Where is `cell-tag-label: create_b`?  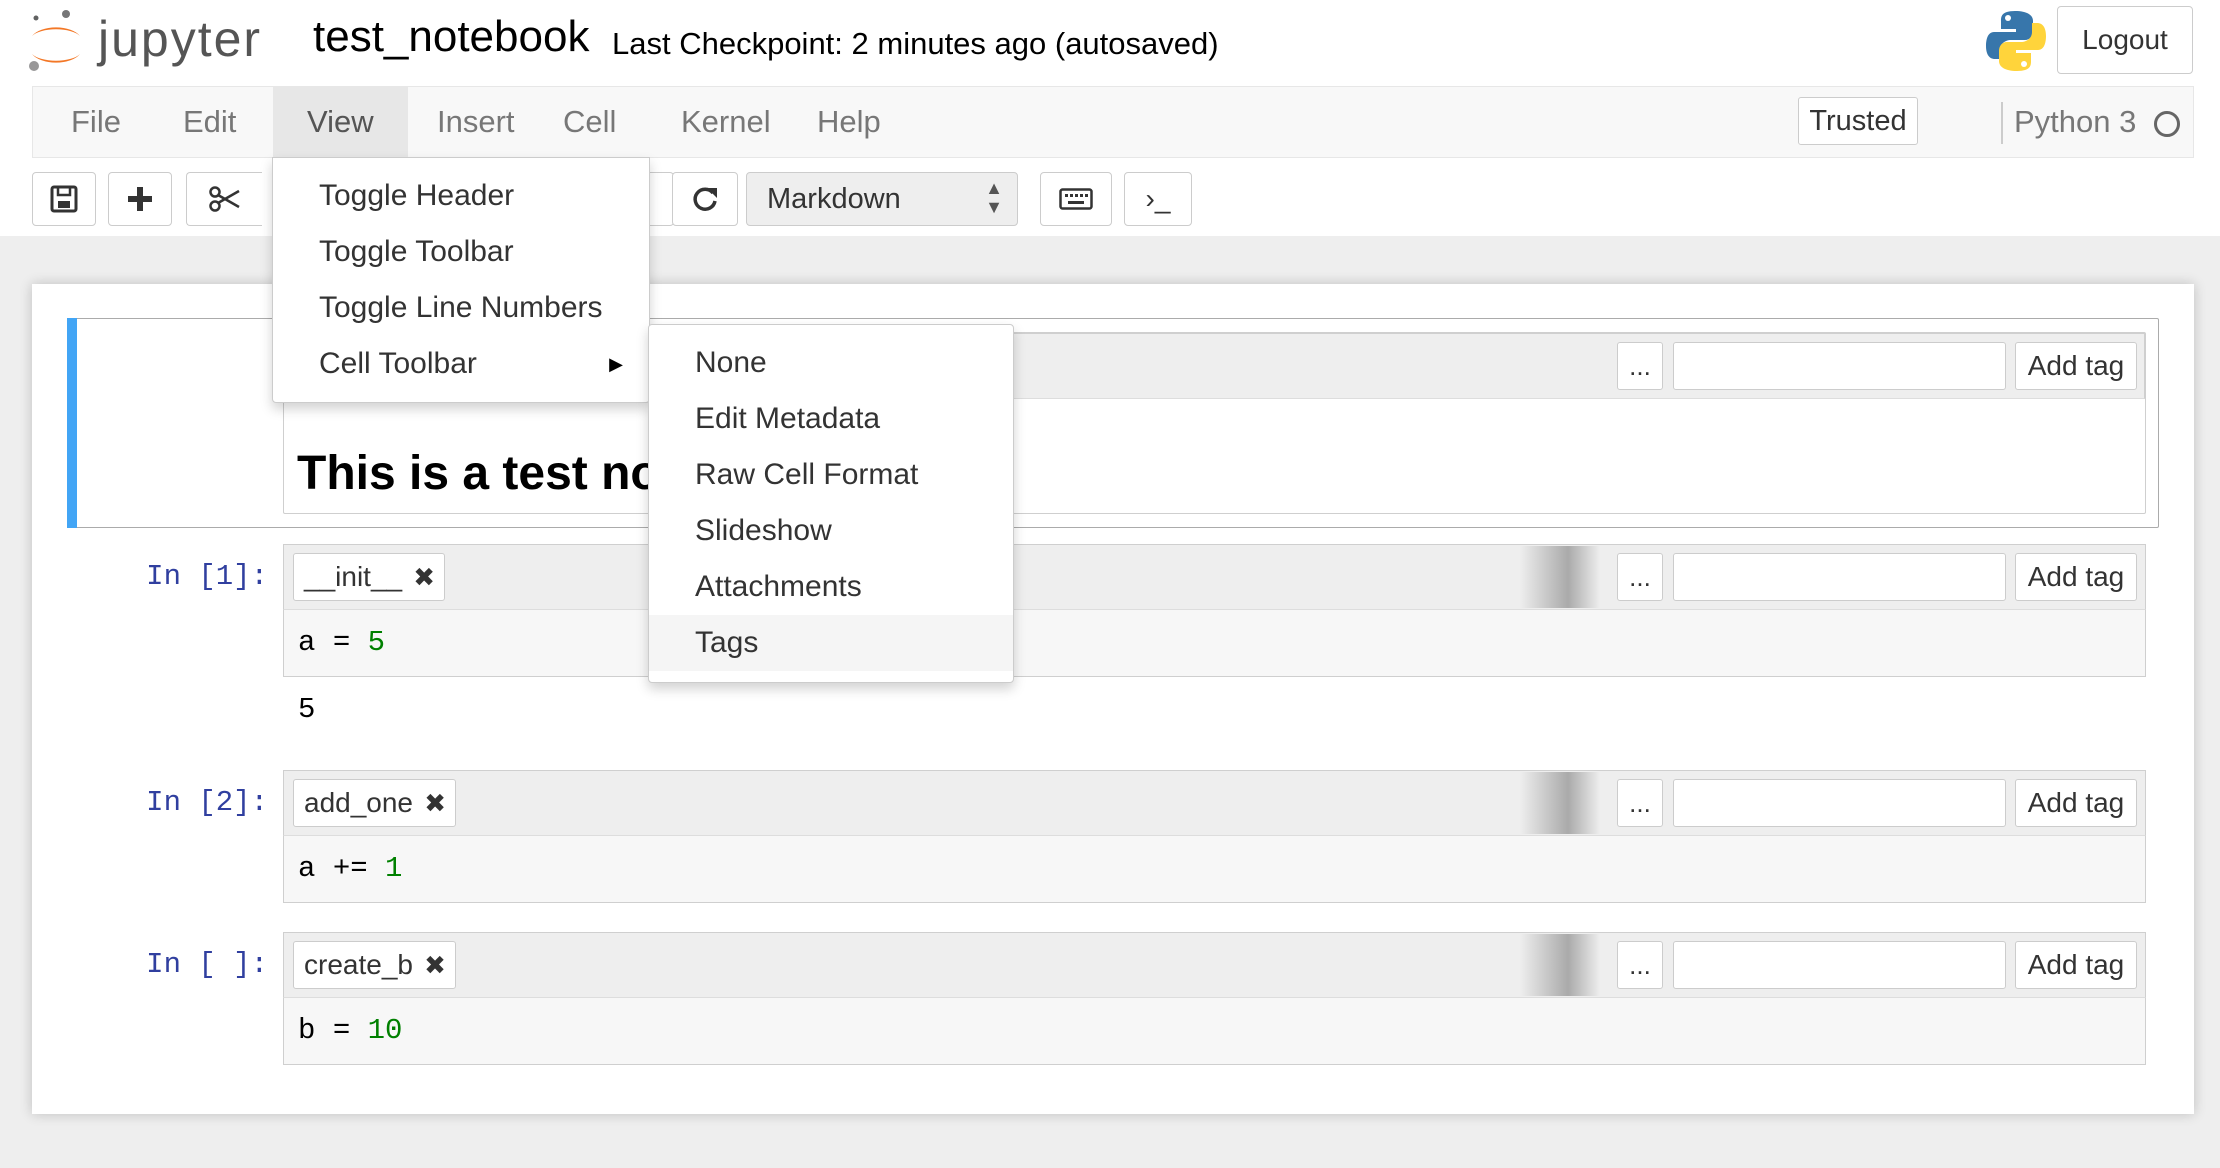 cell-tag-label: create_b is located at coordinates (358, 964).